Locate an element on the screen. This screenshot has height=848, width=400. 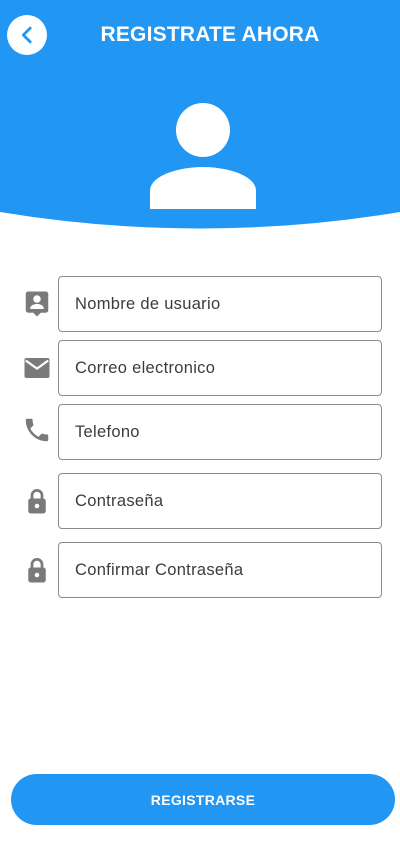
back-button is located at coordinates (27, 35).